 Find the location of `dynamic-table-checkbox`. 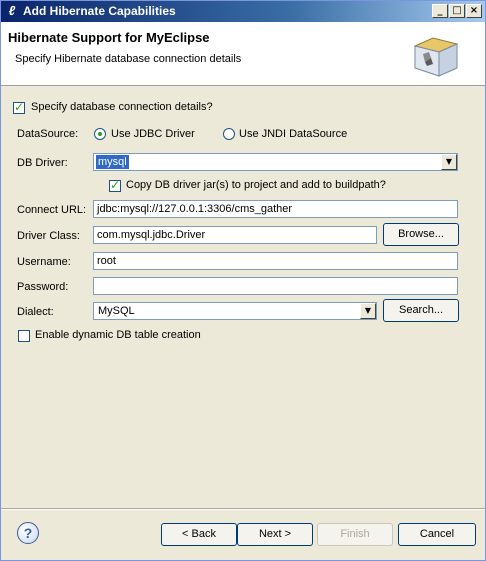

dynamic-table-checkbox is located at coordinates (24, 336).